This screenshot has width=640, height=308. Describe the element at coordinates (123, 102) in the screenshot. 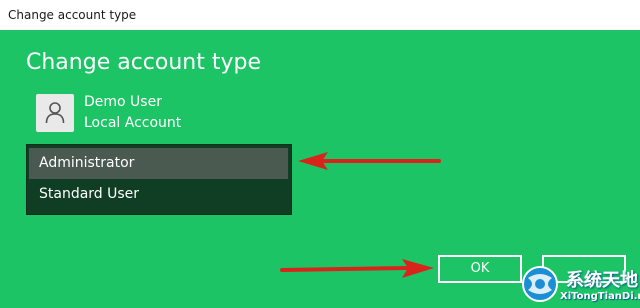

I see `user-name: Demo User` at that location.